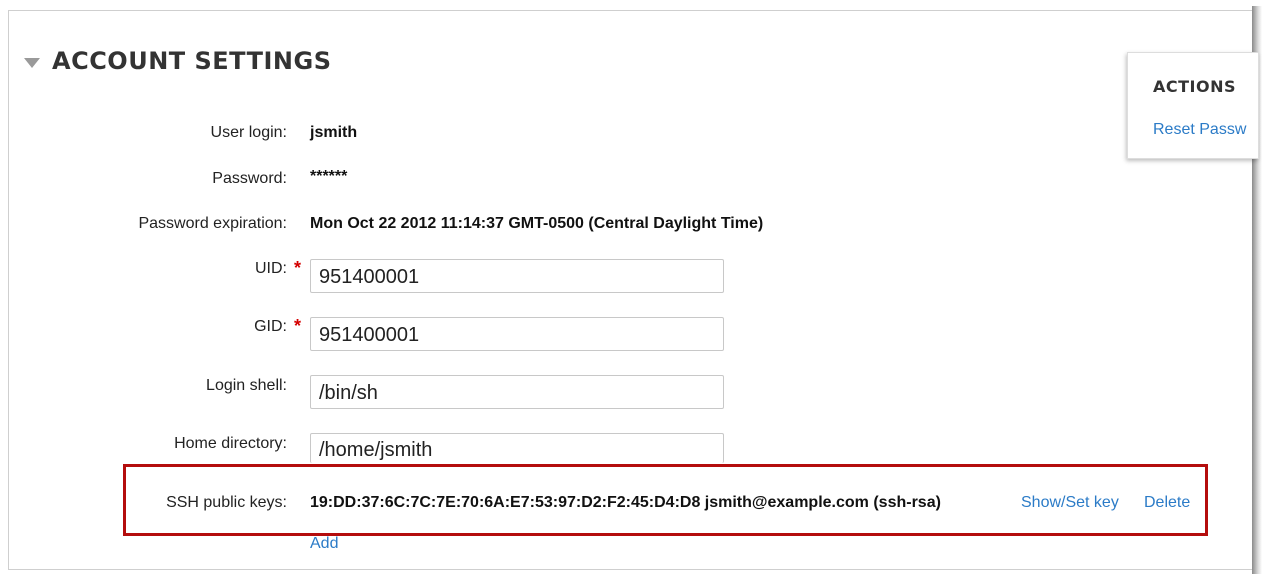  I want to click on login-shell-field, so click(517, 392).